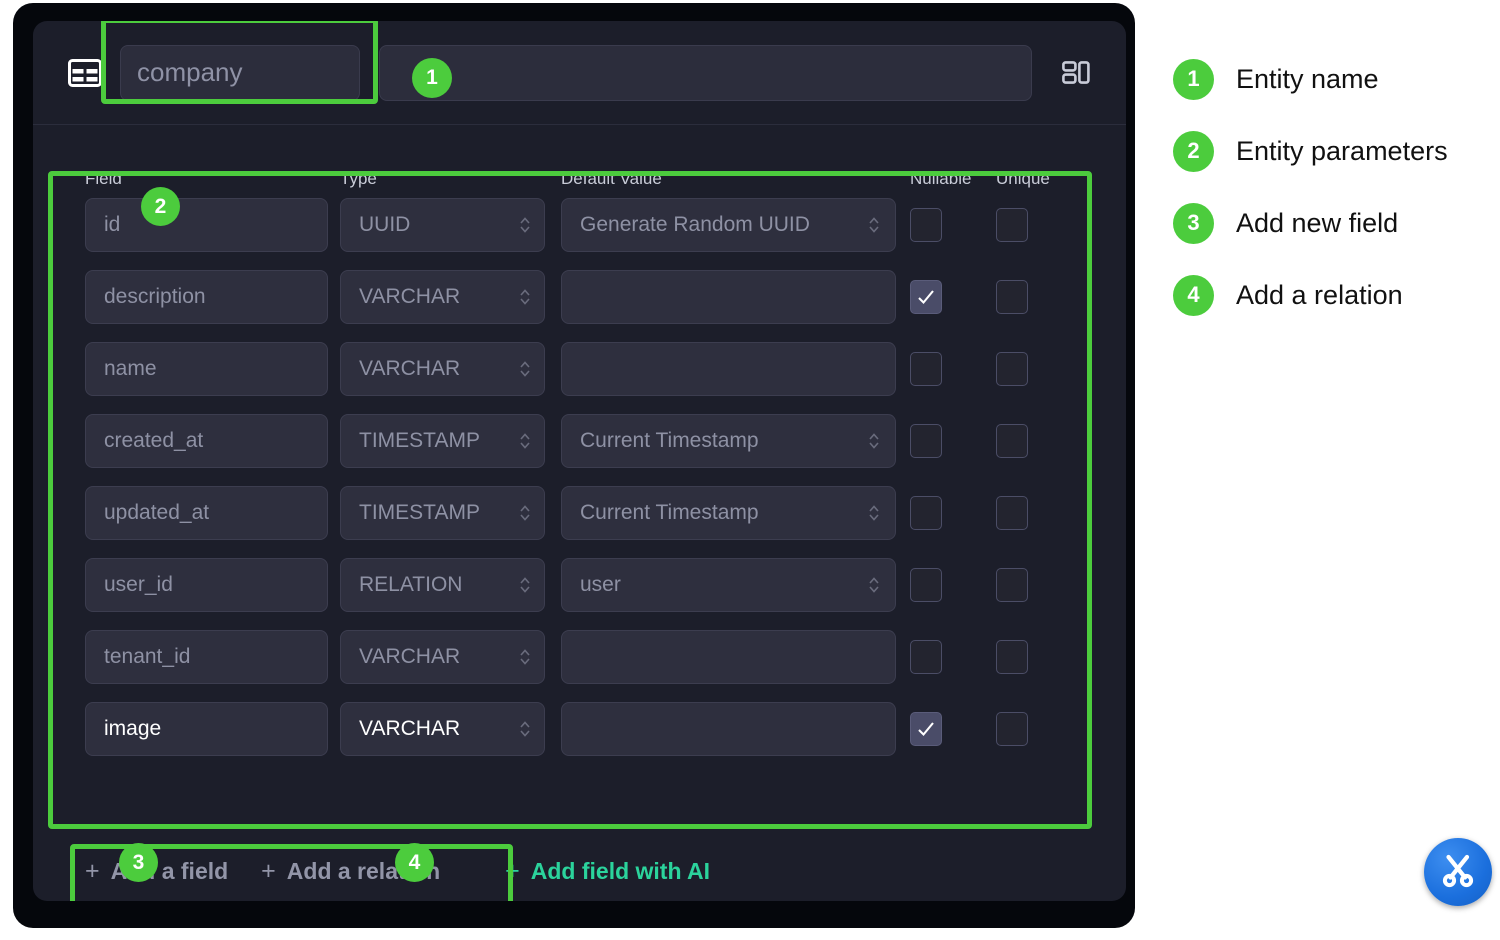 The image size is (1500, 940). I want to click on field-row: image VARCHAR, so click(585, 729).